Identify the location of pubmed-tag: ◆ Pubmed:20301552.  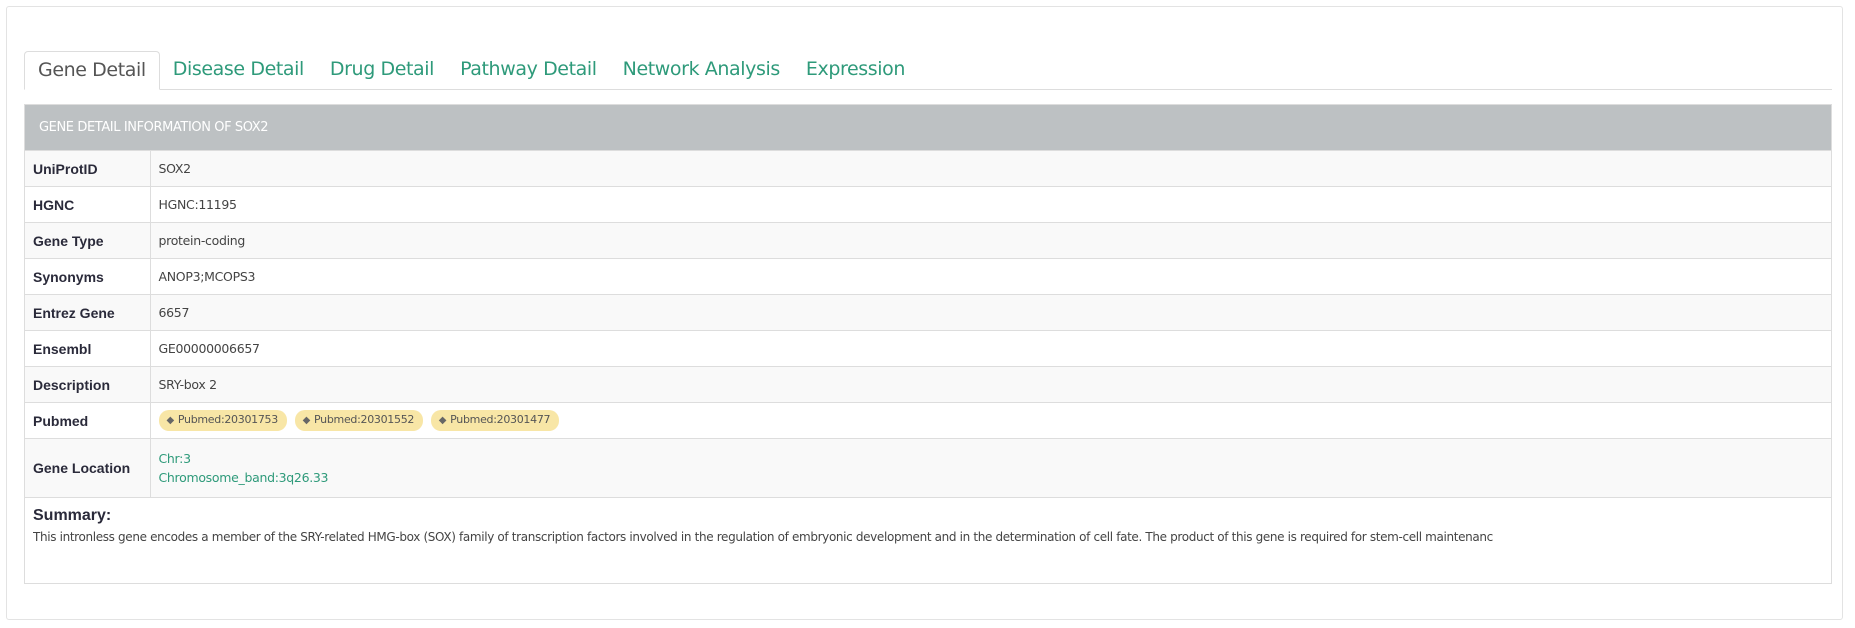
(359, 420).